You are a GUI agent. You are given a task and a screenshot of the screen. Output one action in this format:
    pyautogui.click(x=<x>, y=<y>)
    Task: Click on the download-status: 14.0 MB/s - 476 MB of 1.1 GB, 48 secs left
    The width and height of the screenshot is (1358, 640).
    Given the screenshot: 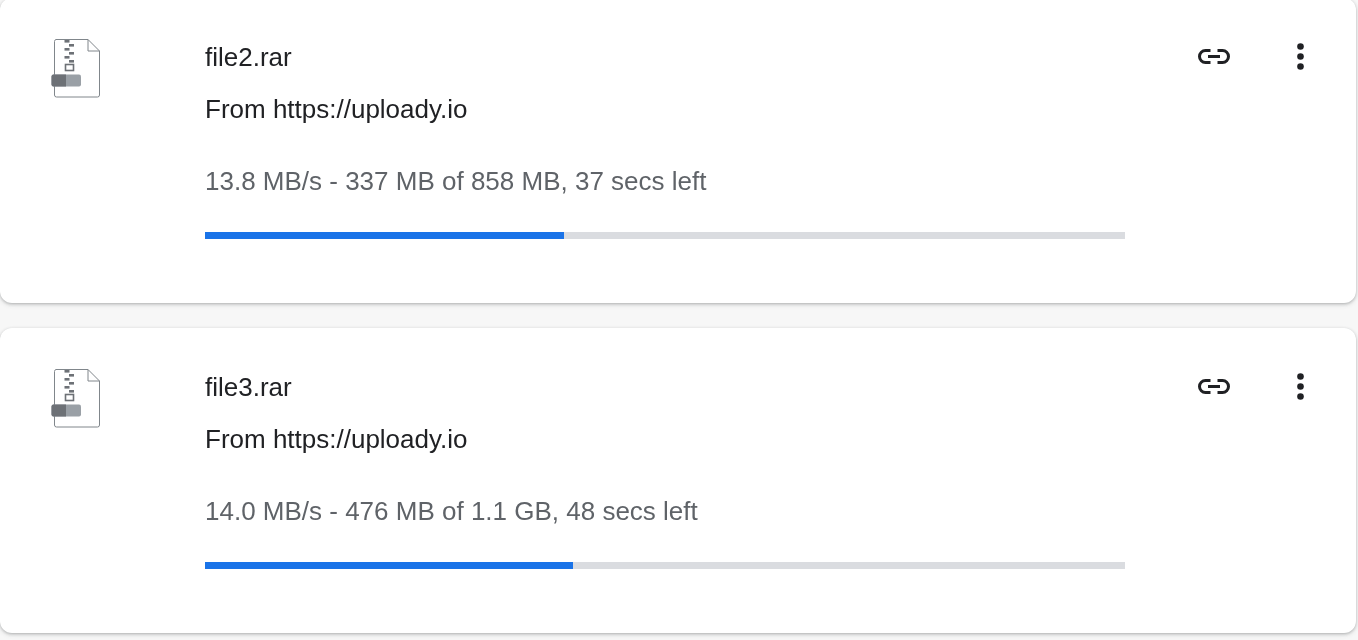 What is the action you would take?
    pyautogui.click(x=452, y=511)
    